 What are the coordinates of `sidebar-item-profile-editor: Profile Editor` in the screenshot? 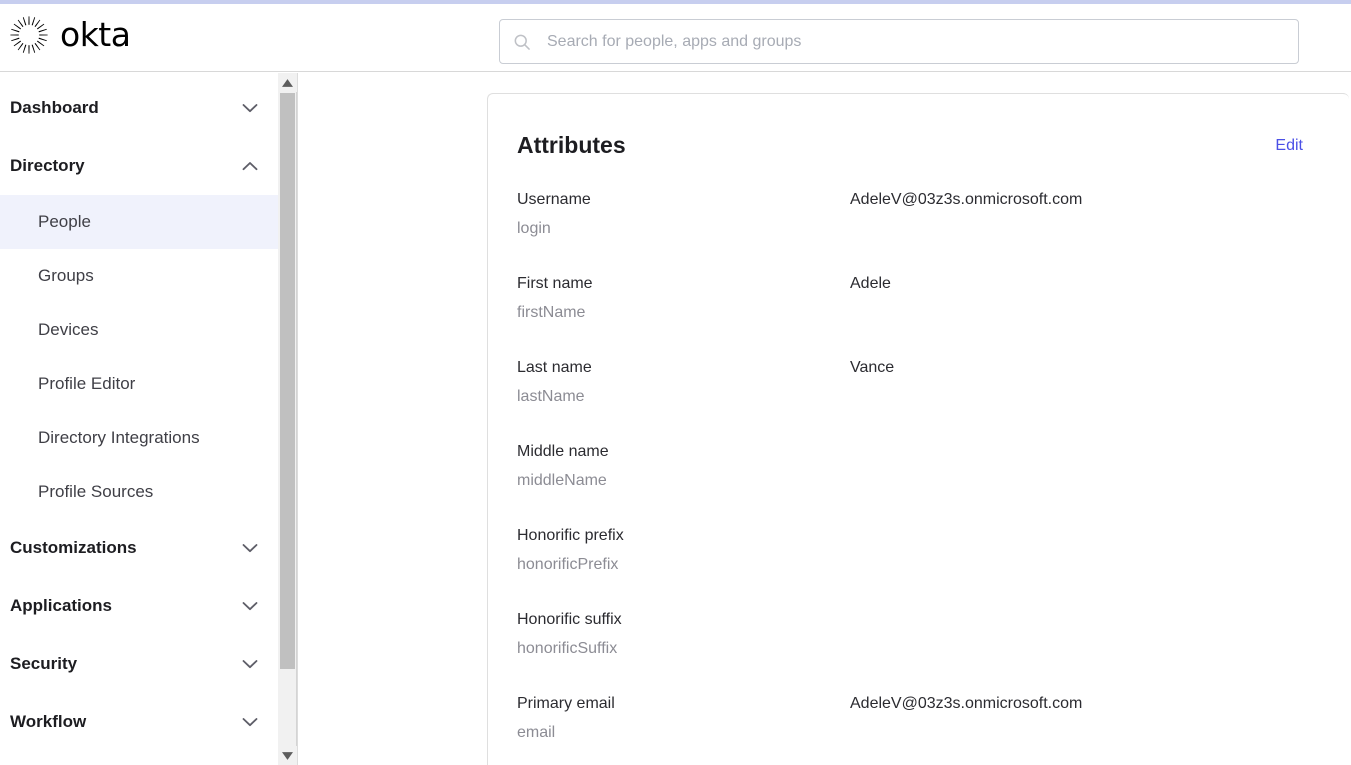 It's located at (139, 384).